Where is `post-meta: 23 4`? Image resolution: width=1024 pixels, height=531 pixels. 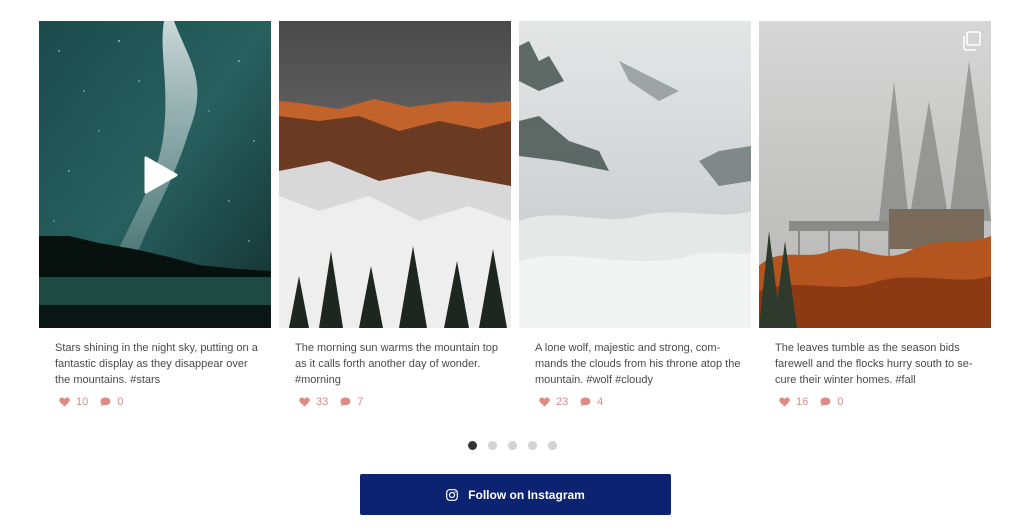
post-meta: 23 4 is located at coordinates (645, 402).